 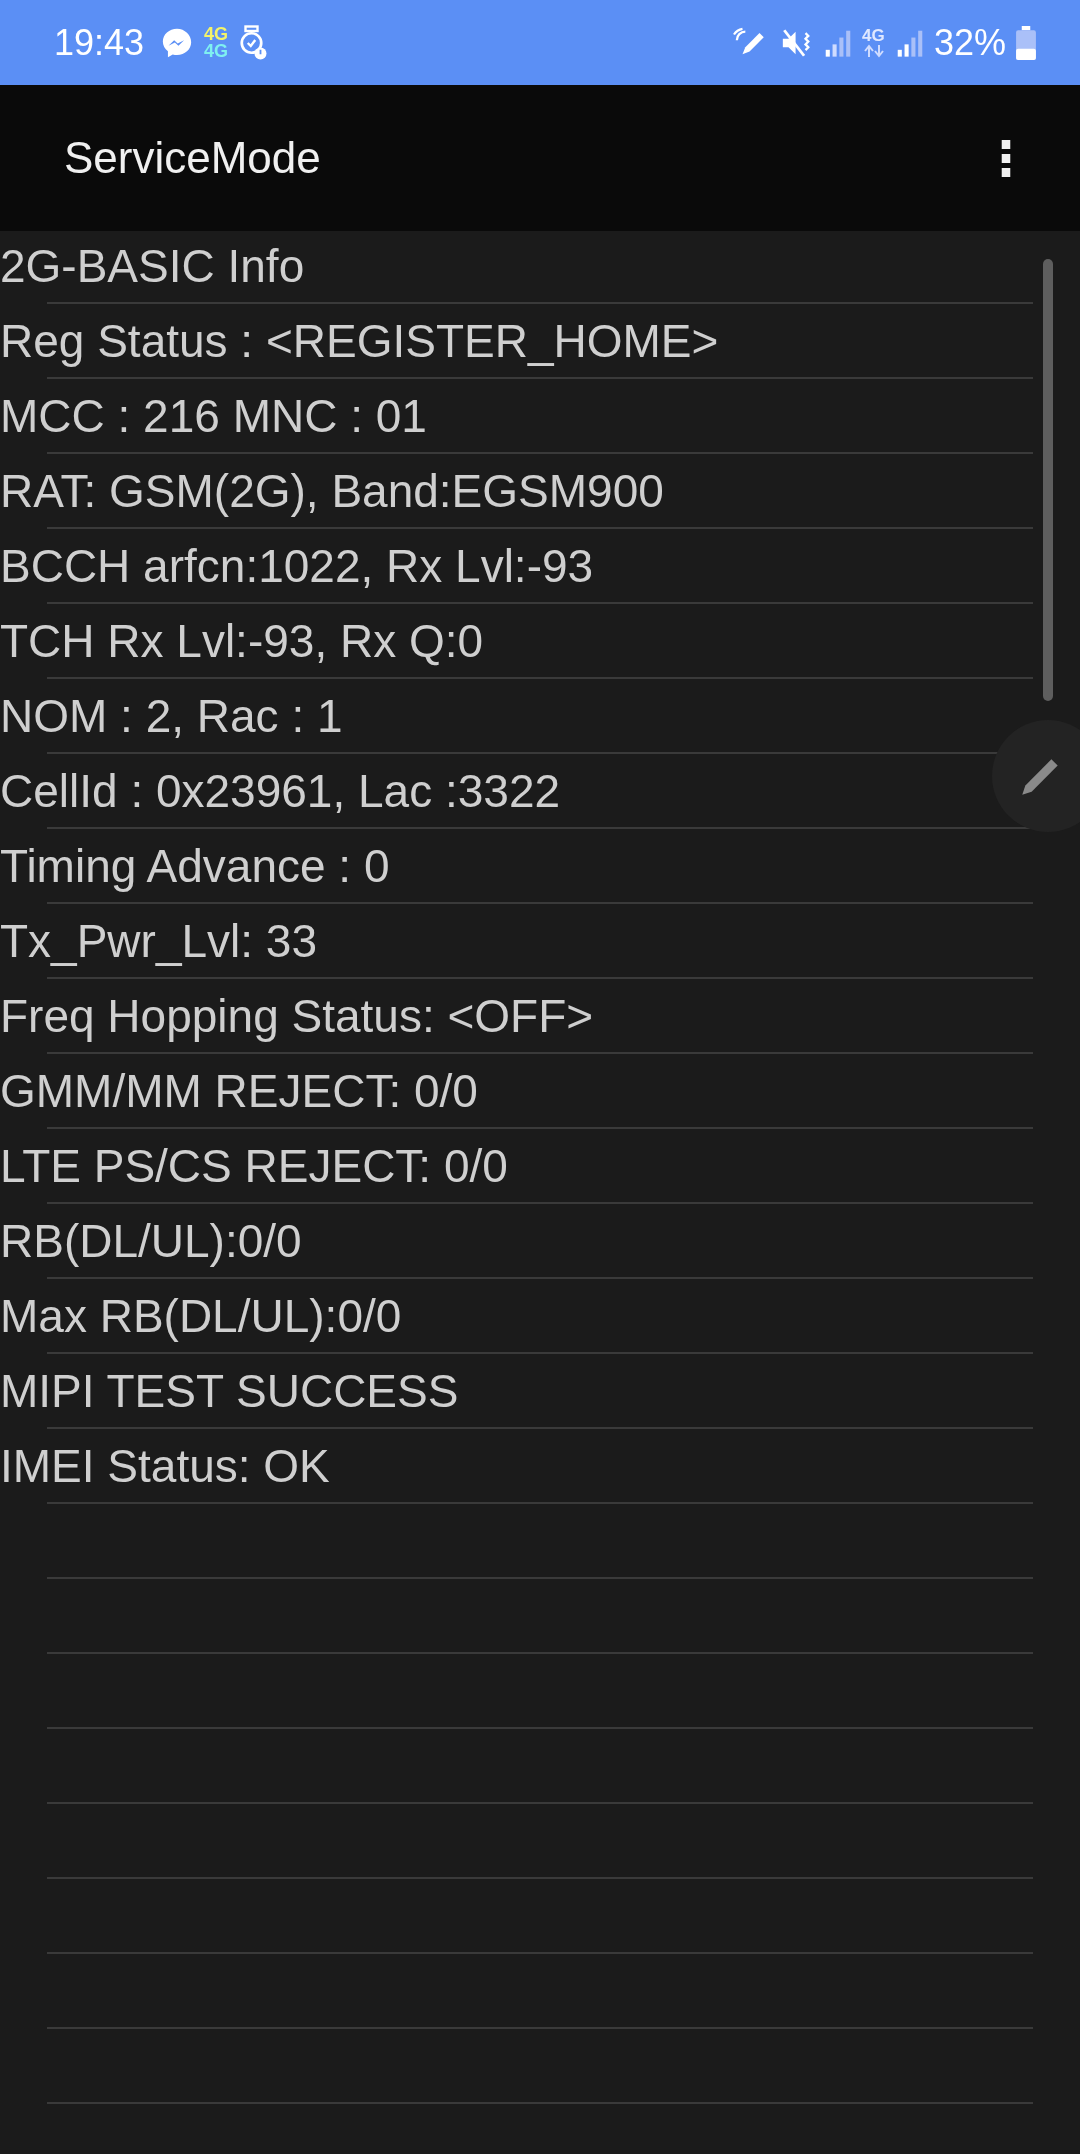 What do you see at coordinates (280, 790) in the screenshot?
I see `info-line: CellId : 0x23961, Lac :3322` at bounding box center [280, 790].